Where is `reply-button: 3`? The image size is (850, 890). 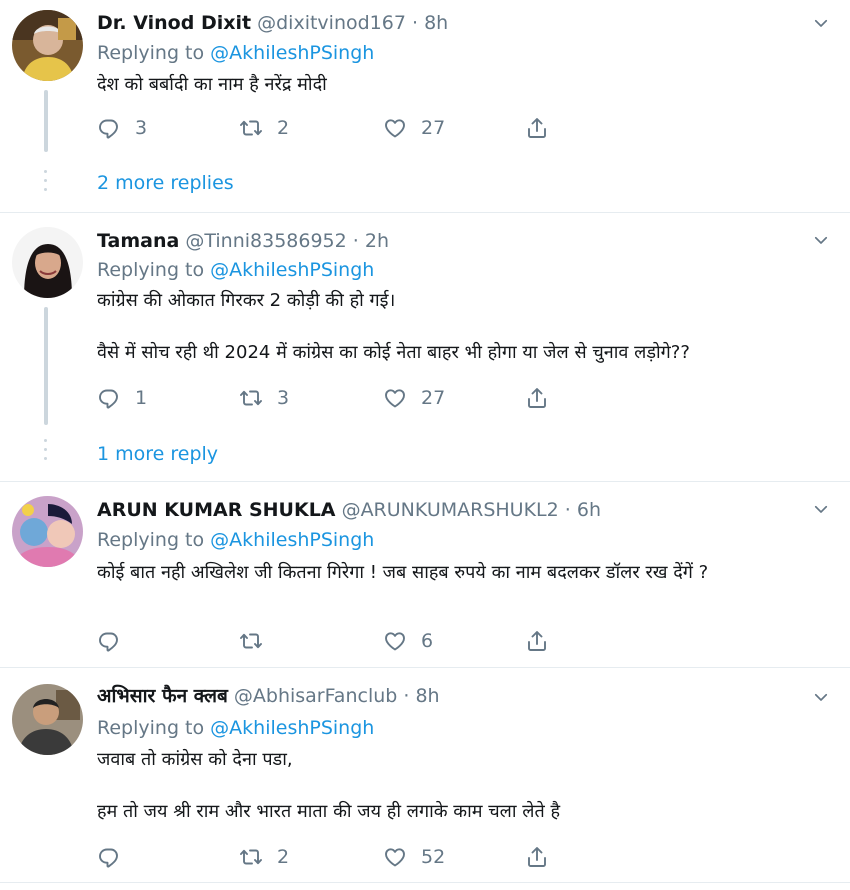 reply-button: 3 is located at coordinates (122, 128).